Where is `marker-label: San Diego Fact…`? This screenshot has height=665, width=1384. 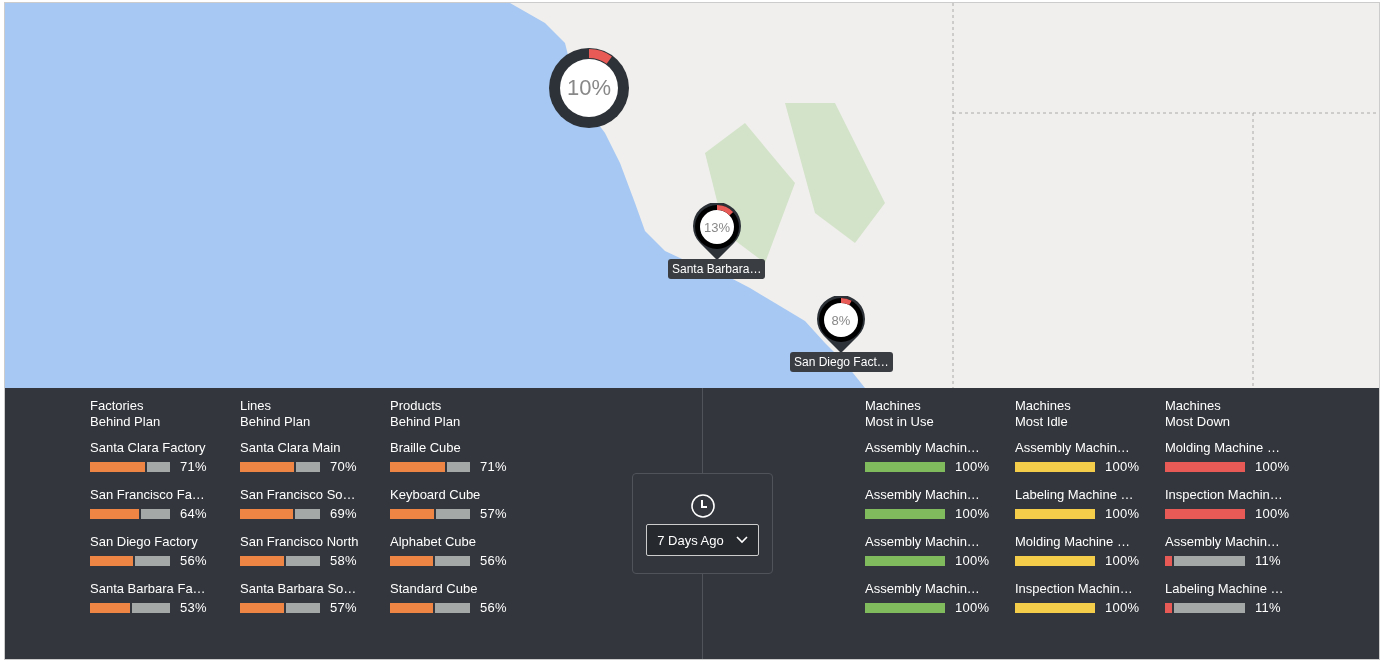
marker-label: San Diego Fact… is located at coordinates (841, 362).